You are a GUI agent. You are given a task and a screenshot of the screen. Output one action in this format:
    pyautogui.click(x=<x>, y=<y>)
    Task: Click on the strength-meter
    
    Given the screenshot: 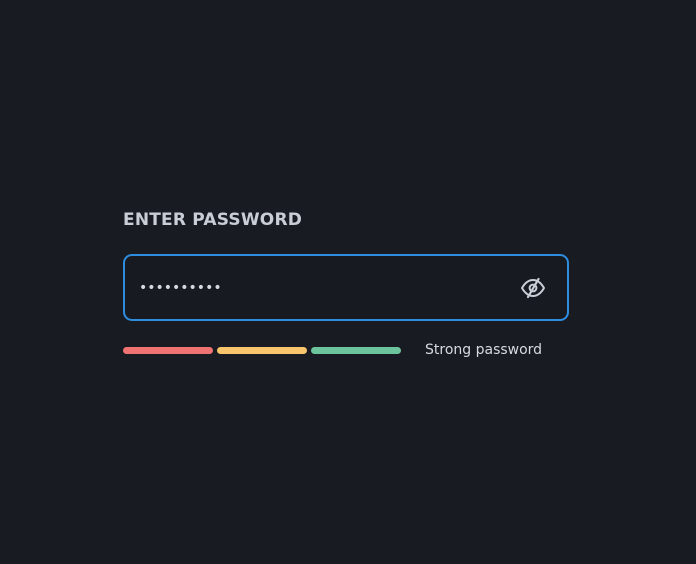 What is the action you would take?
    pyautogui.click(x=268, y=351)
    